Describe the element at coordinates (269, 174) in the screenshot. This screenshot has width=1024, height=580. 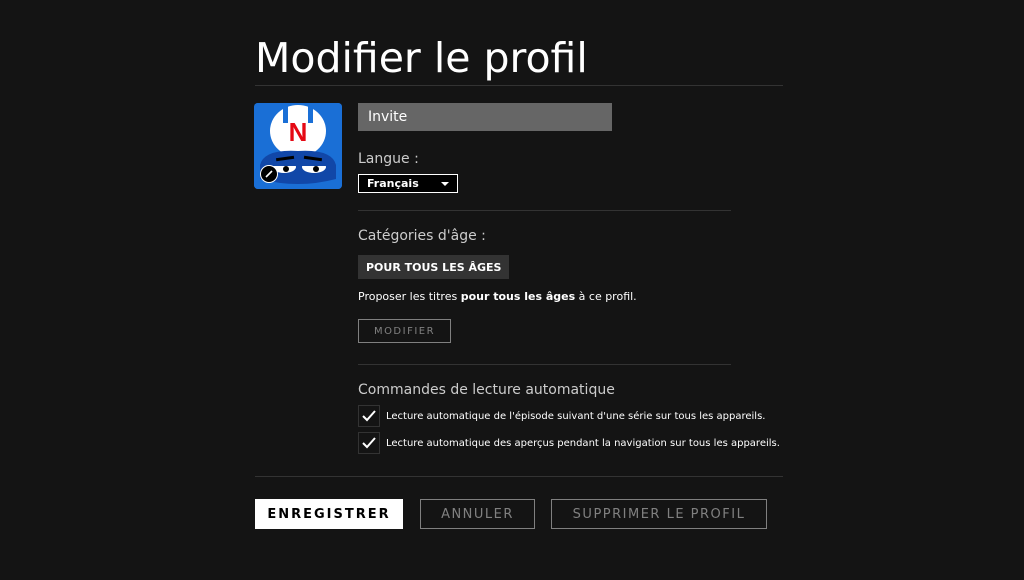
I see `pencil-icon` at that location.